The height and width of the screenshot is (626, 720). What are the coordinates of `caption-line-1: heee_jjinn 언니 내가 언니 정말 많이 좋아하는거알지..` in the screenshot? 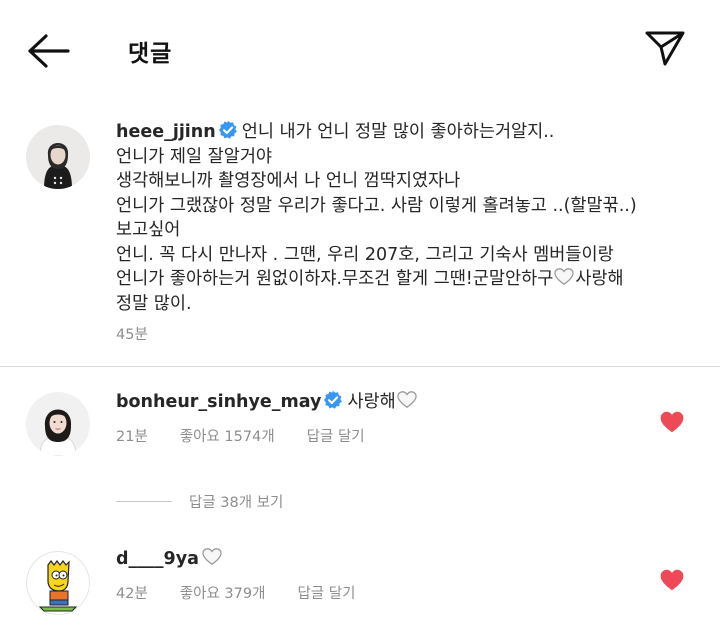 It's located at (411, 132).